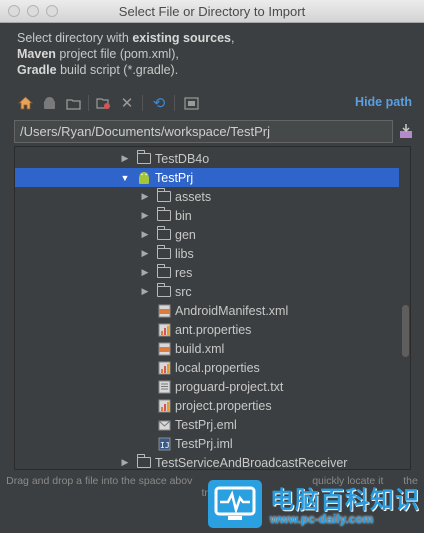 The image size is (424, 533). Describe the element at coordinates (73, 103) in the screenshot. I see `project-folder-icon` at that location.